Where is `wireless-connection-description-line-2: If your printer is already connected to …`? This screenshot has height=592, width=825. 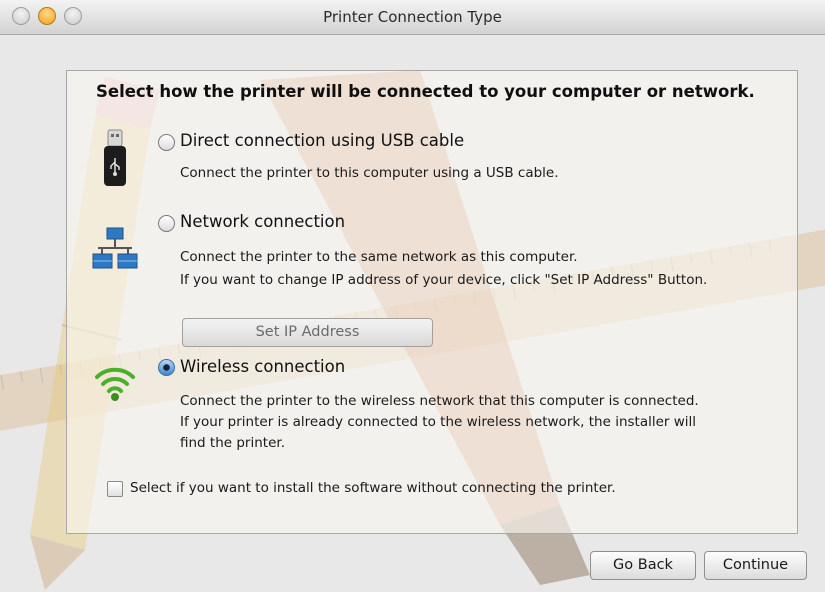
wireless-connection-description-line-2: If your printer is already connected to … is located at coordinates (438, 422).